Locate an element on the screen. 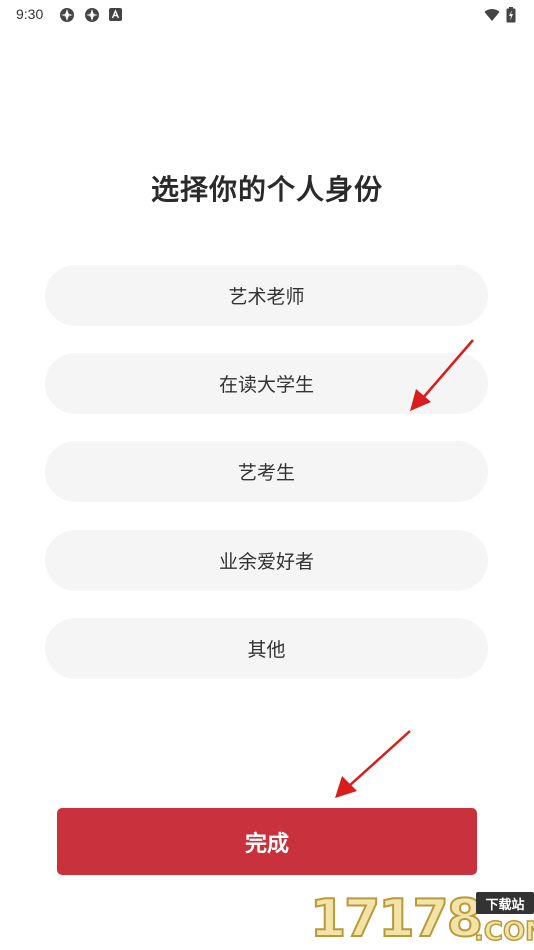 Image resolution: width=534 pixels, height=950 pixels. option-label: 在读大学生 is located at coordinates (266, 385).